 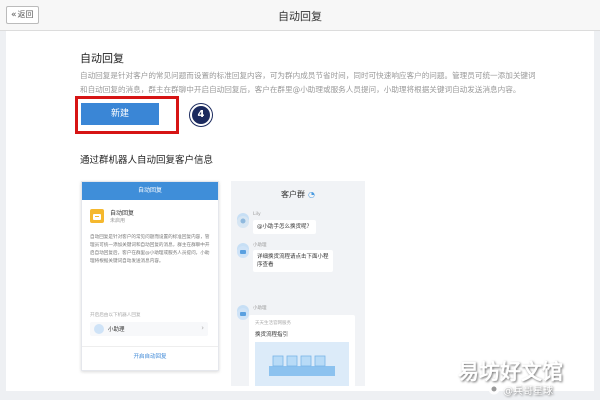 I want to click on chat-bubble-icon: ◔, so click(x=311, y=194).